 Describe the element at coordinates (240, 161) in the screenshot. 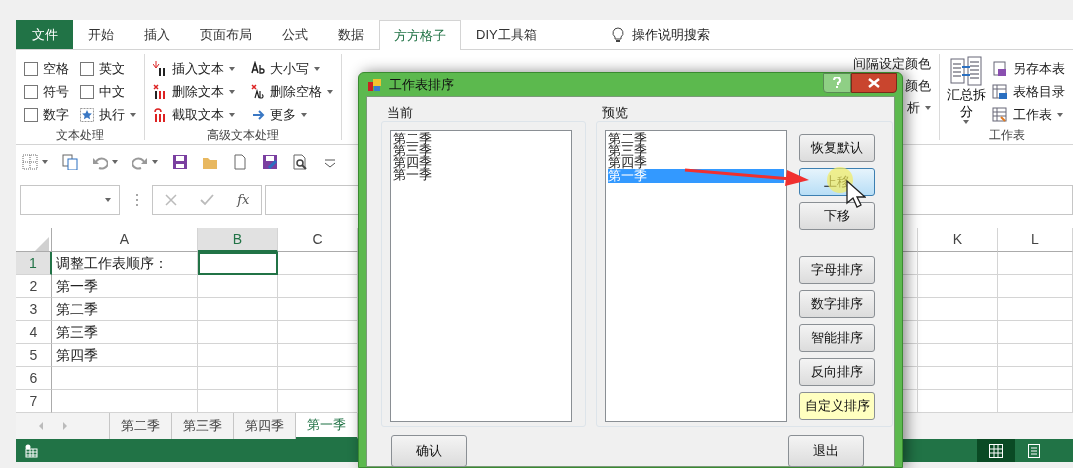

I see `new-document-icon` at that location.